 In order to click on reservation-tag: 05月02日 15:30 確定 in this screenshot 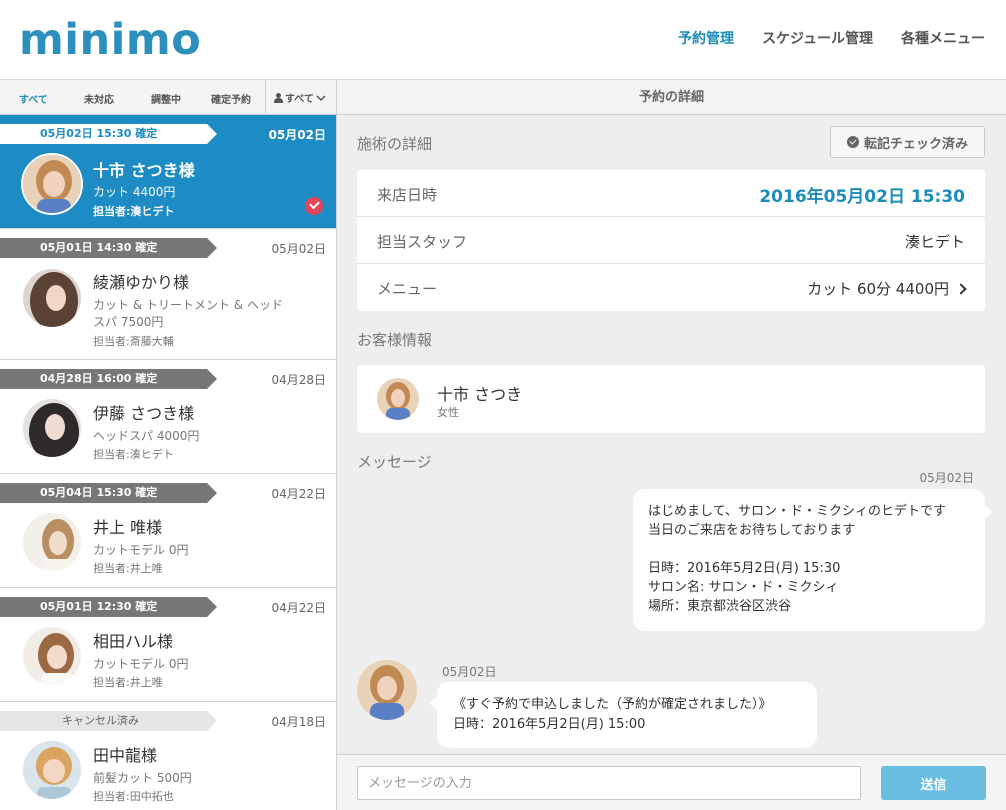, I will do `click(108, 134)`.